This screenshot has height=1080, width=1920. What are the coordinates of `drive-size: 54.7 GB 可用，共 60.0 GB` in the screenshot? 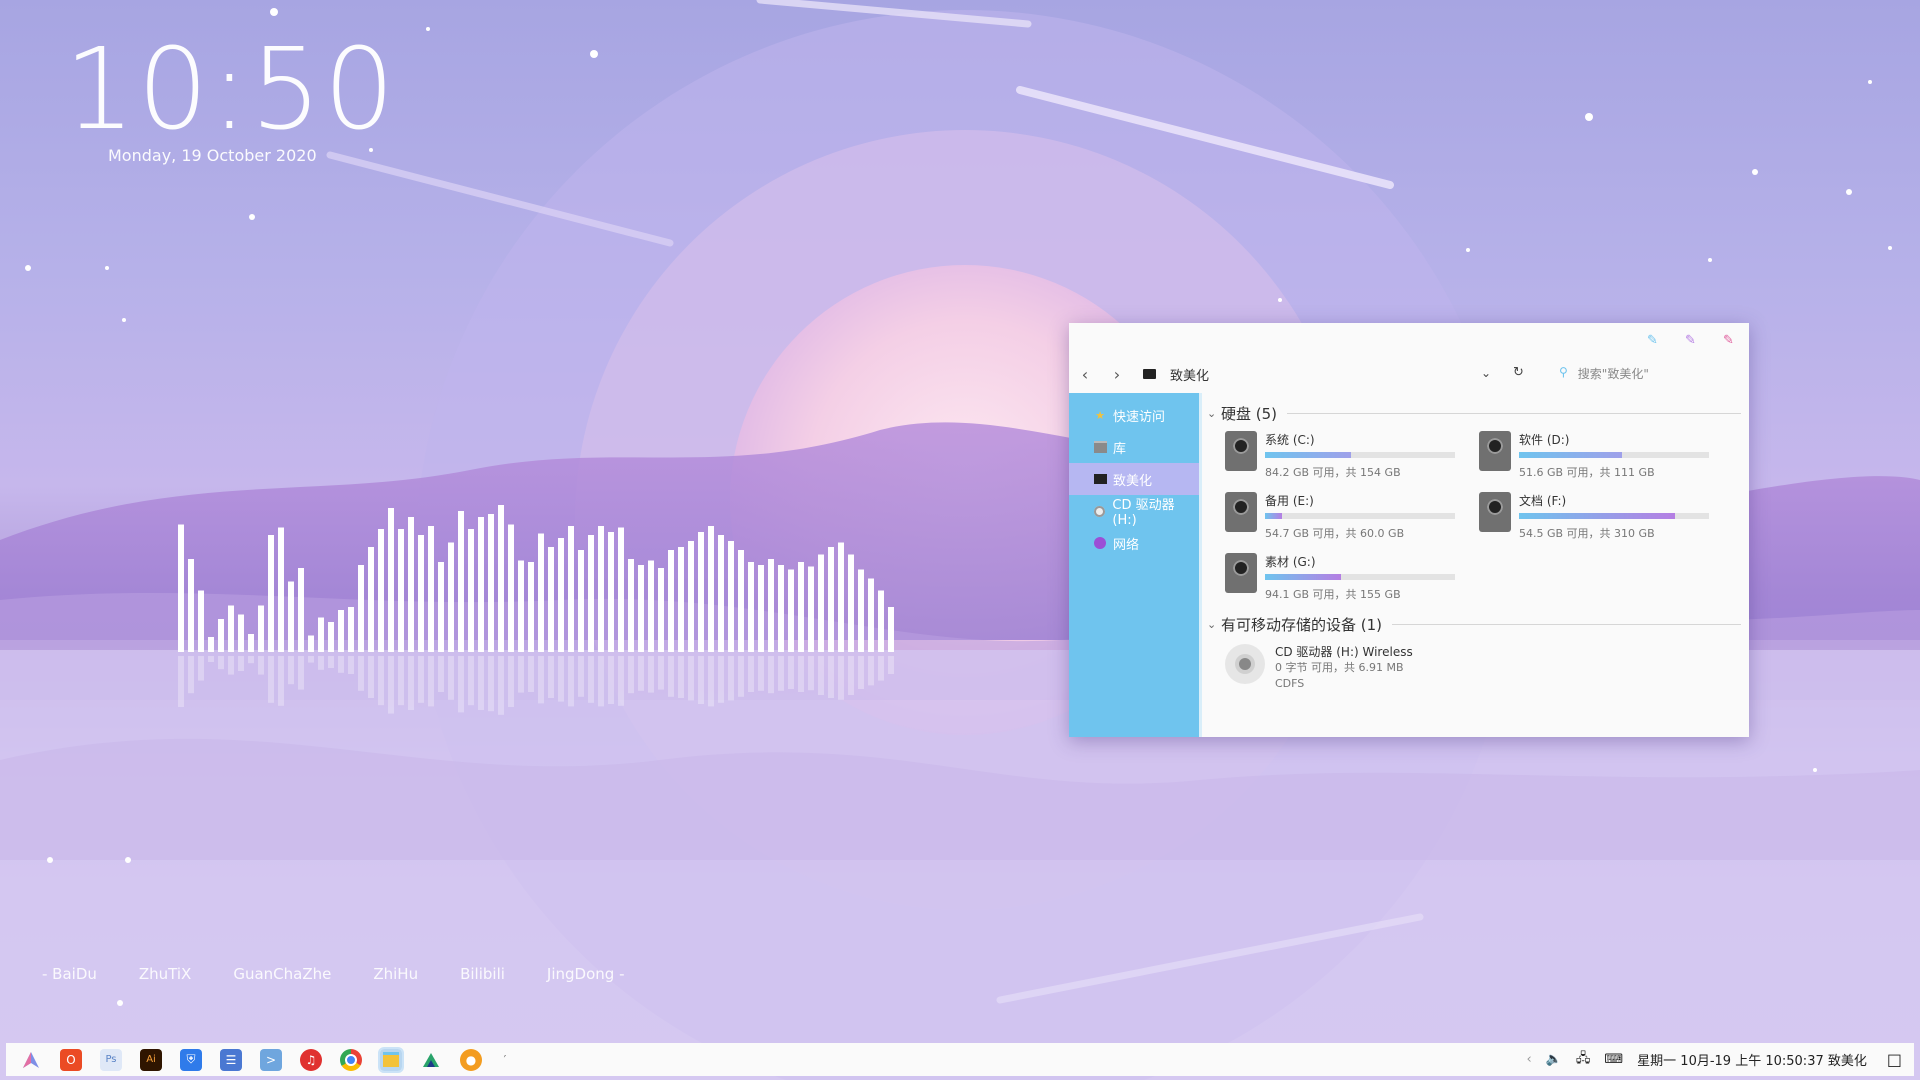 It's located at (1335, 533).